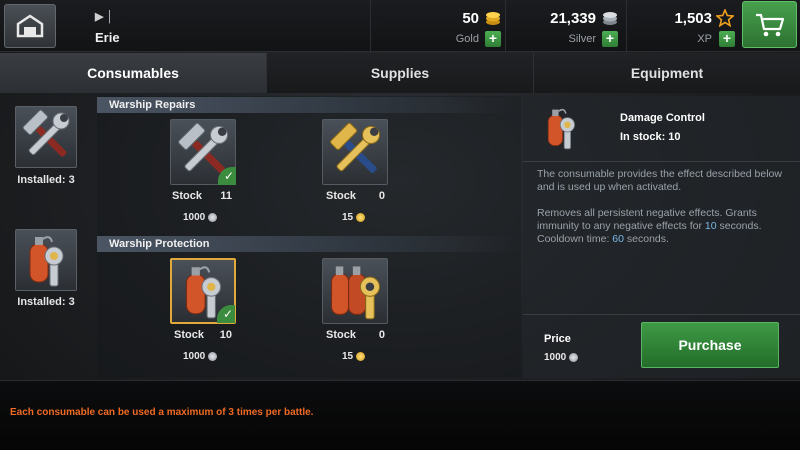 Image resolution: width=800 pixels, height=450 pixels. I want to click on damage-control-premium-icon, so click(355, 291).